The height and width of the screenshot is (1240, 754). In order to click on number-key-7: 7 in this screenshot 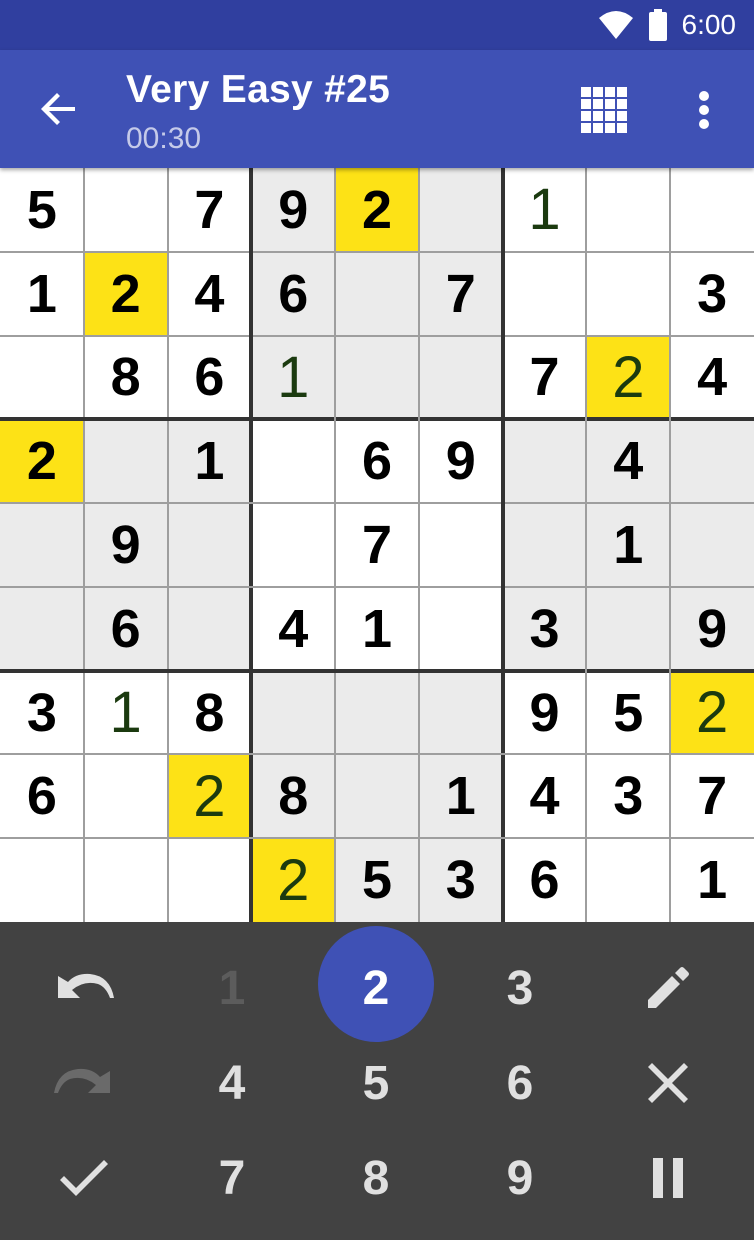, I will do `click(232, 1178)`.